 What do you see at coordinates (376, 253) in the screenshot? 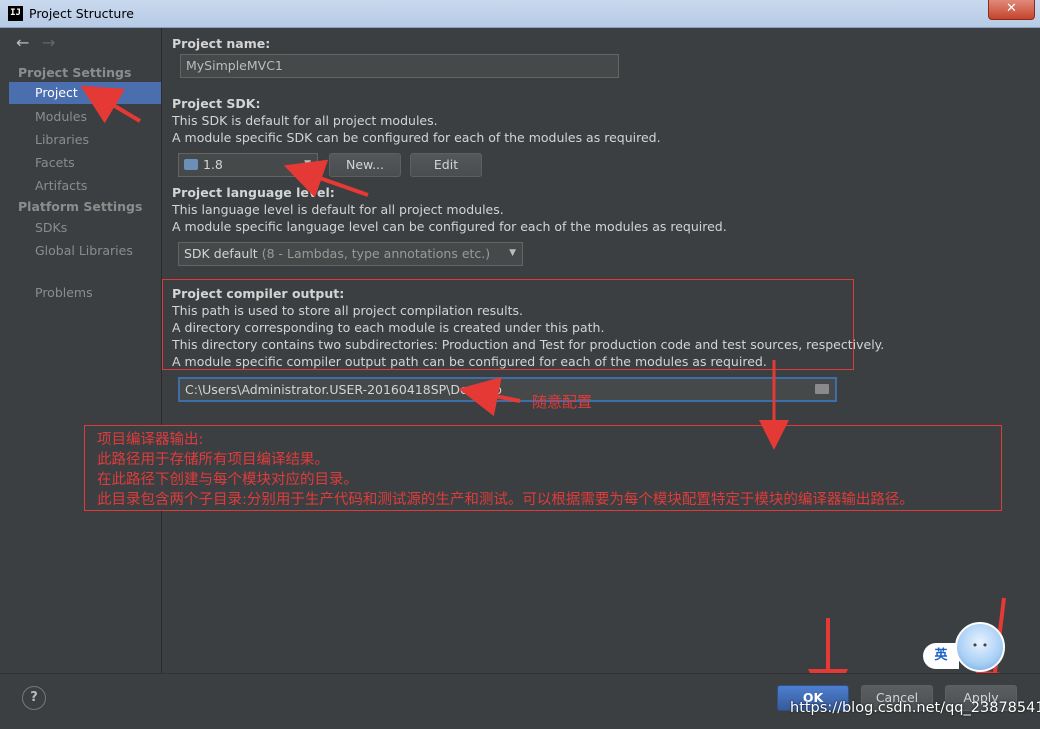
I see `language-level-detail: (8 - Lambdas, type annotations etc.)` at bounding box center [376, 253].